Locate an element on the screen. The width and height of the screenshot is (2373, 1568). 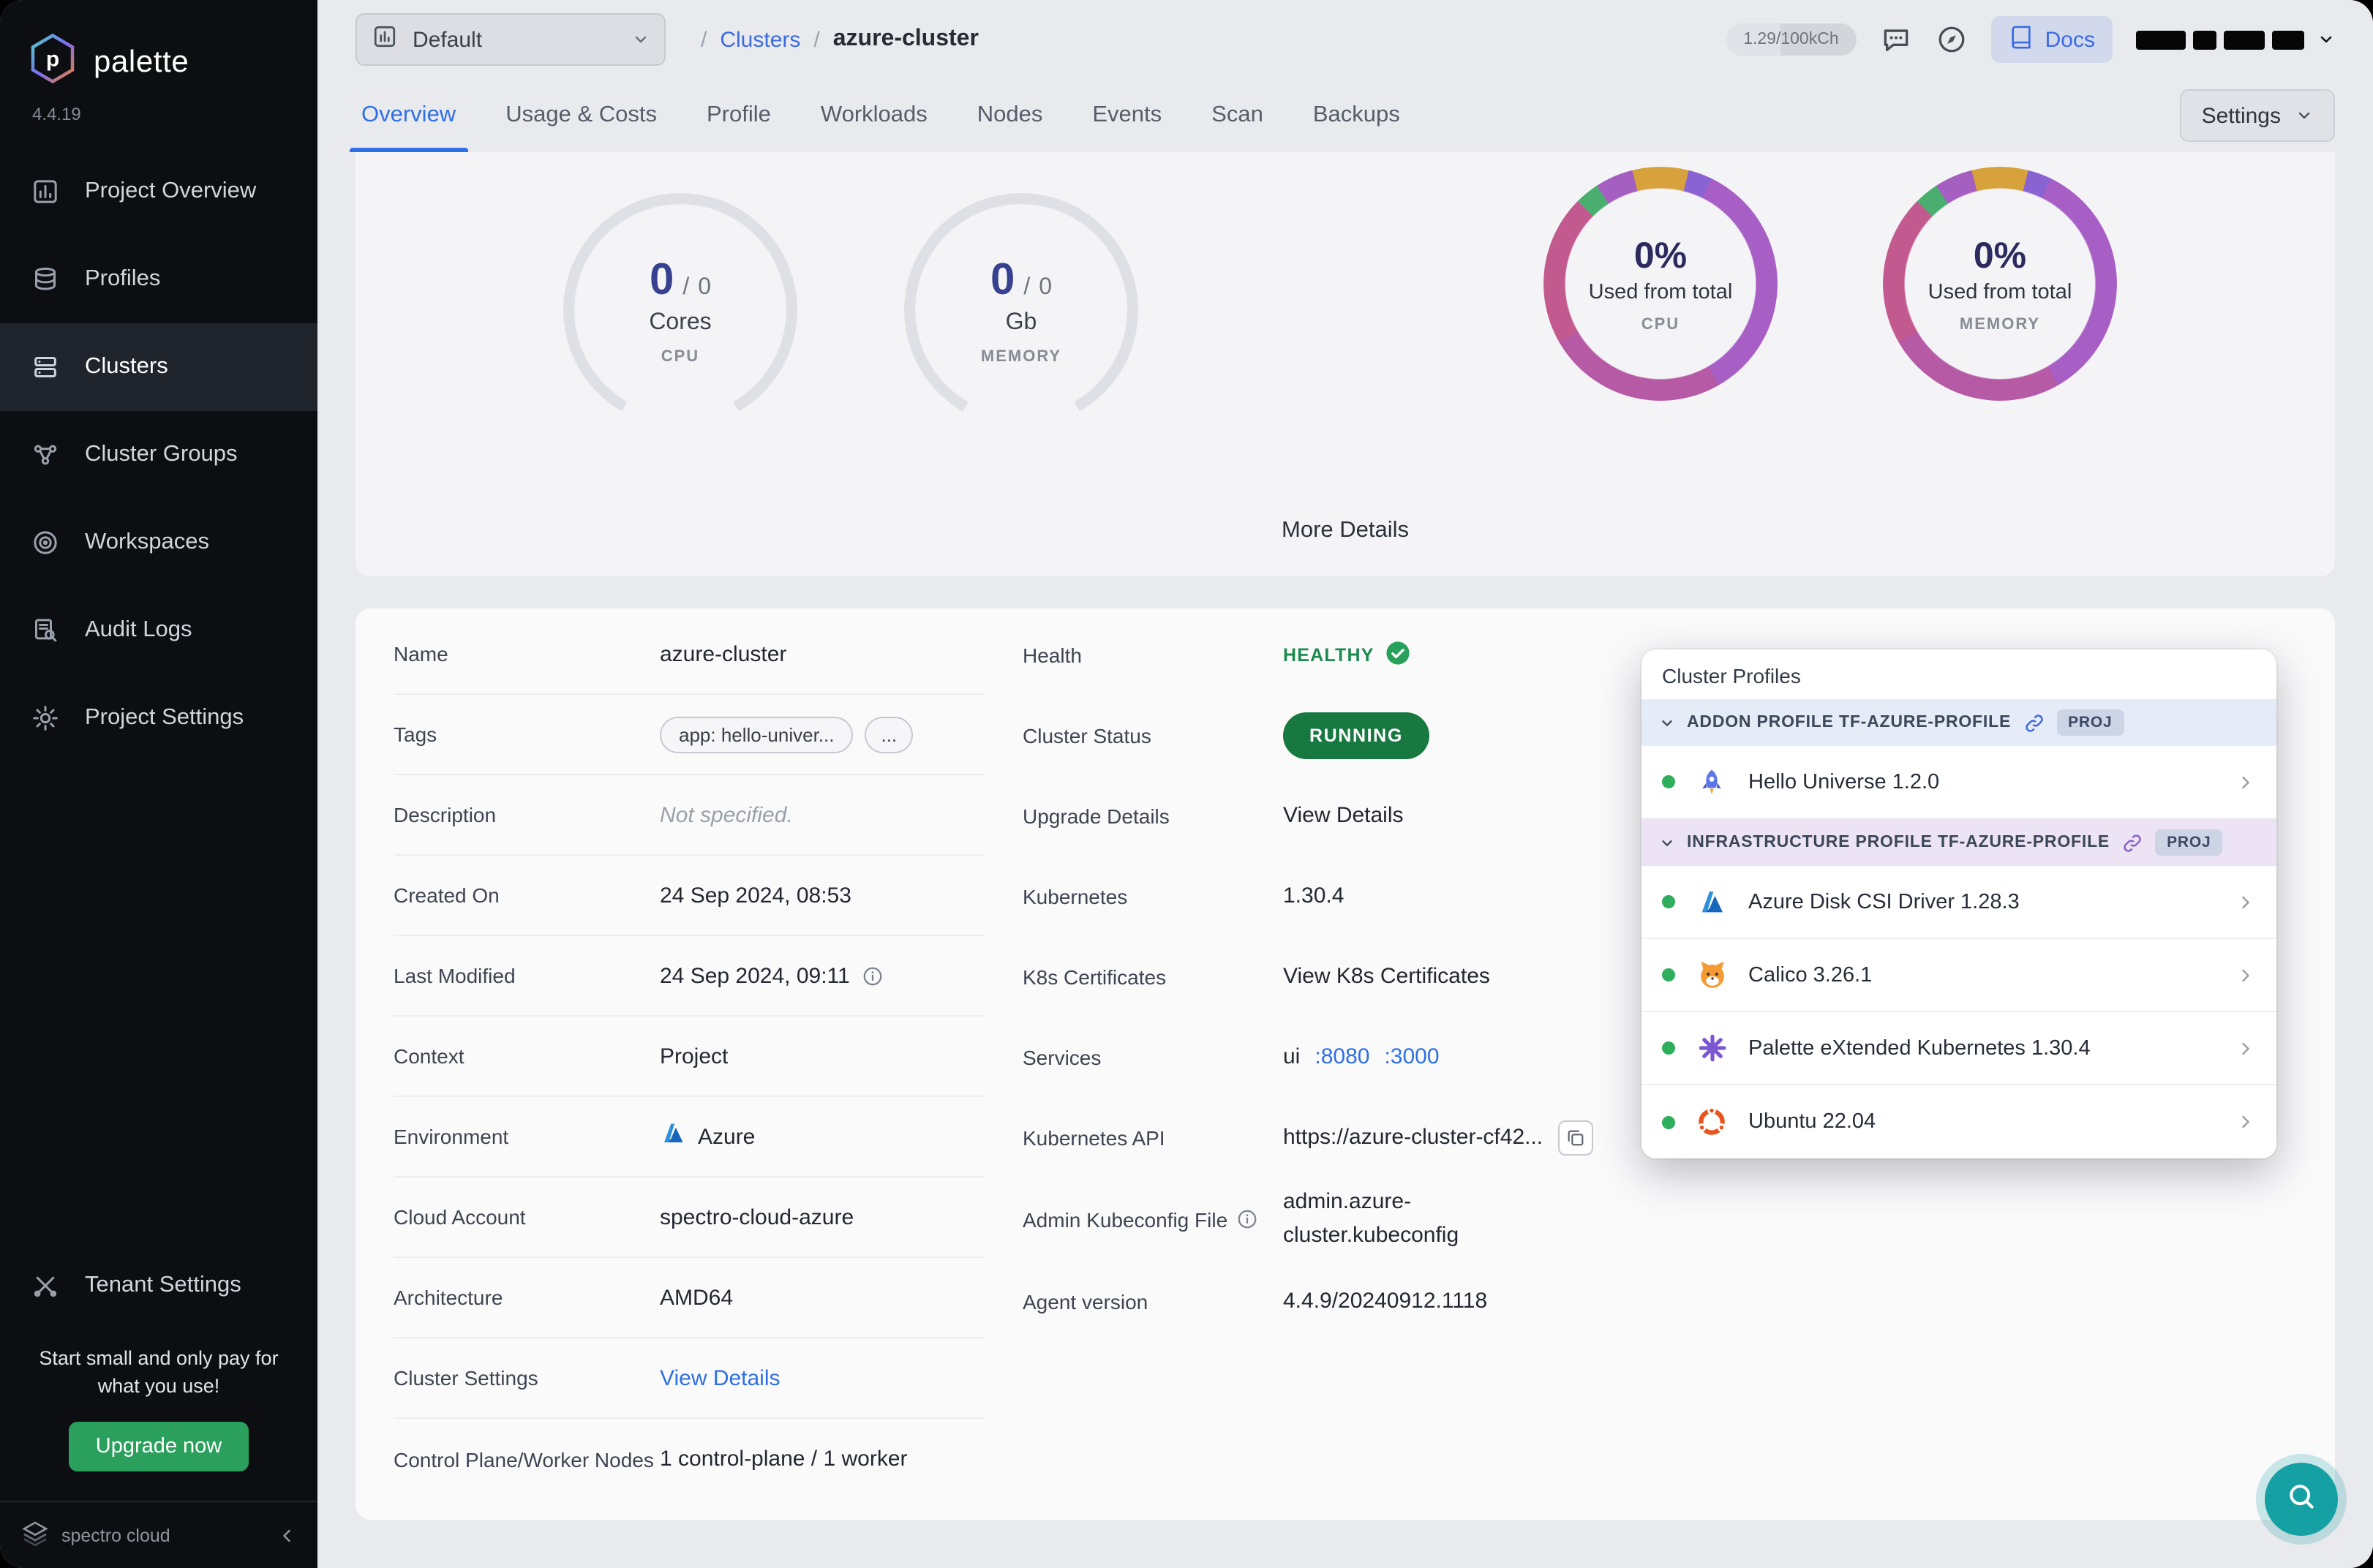
sidebar-item-label: Project Overview is located at coordinates (171, 190).